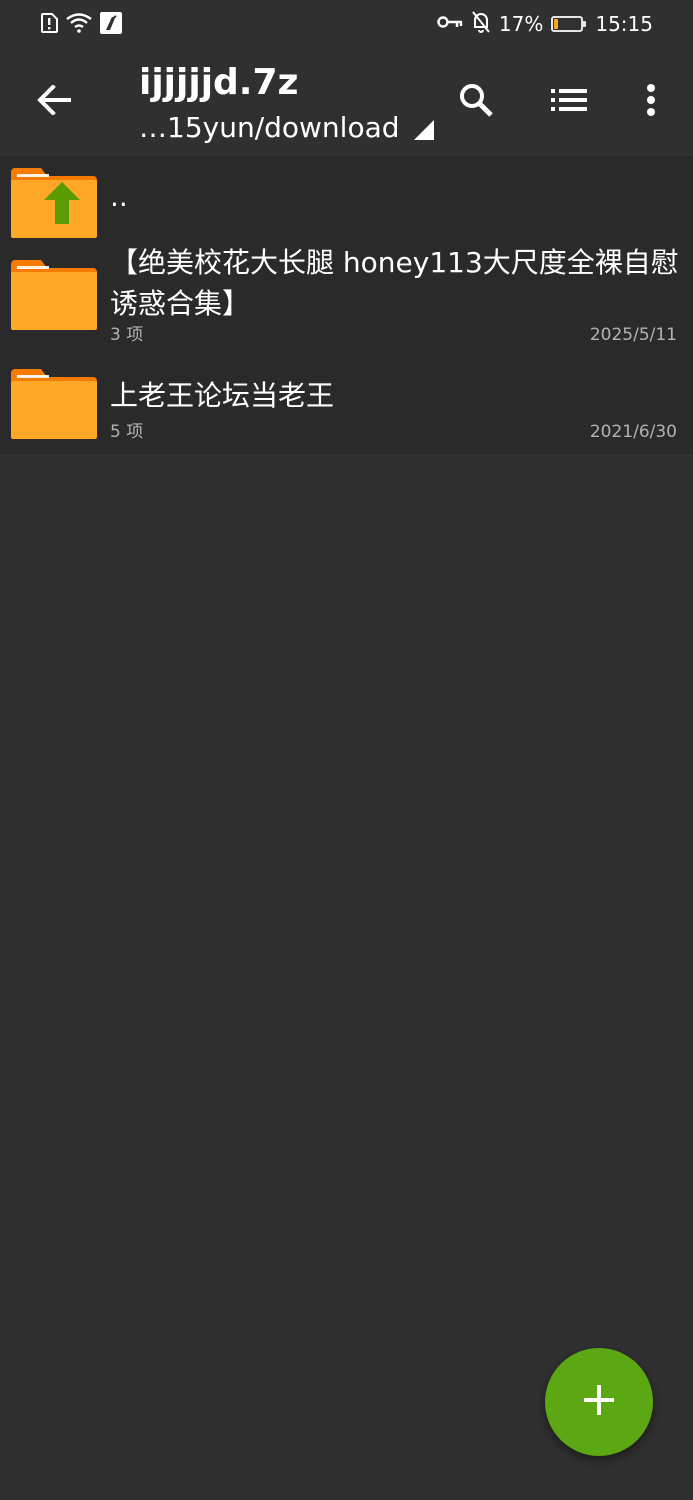 The image size is (693, 1500). Describe the element at coordinates (393, 335) in the screenshot. I see `folder-meta: 3 项 2025/5/11` at that location.